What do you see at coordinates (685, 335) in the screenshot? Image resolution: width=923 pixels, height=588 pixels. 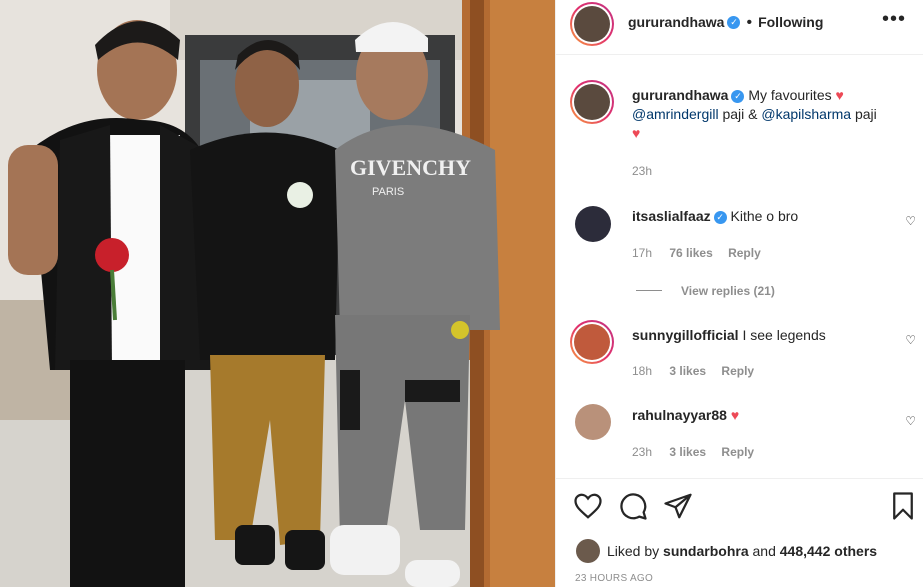 I see `comment-username: sunnygillofficial` at bounding box center [685, 335].